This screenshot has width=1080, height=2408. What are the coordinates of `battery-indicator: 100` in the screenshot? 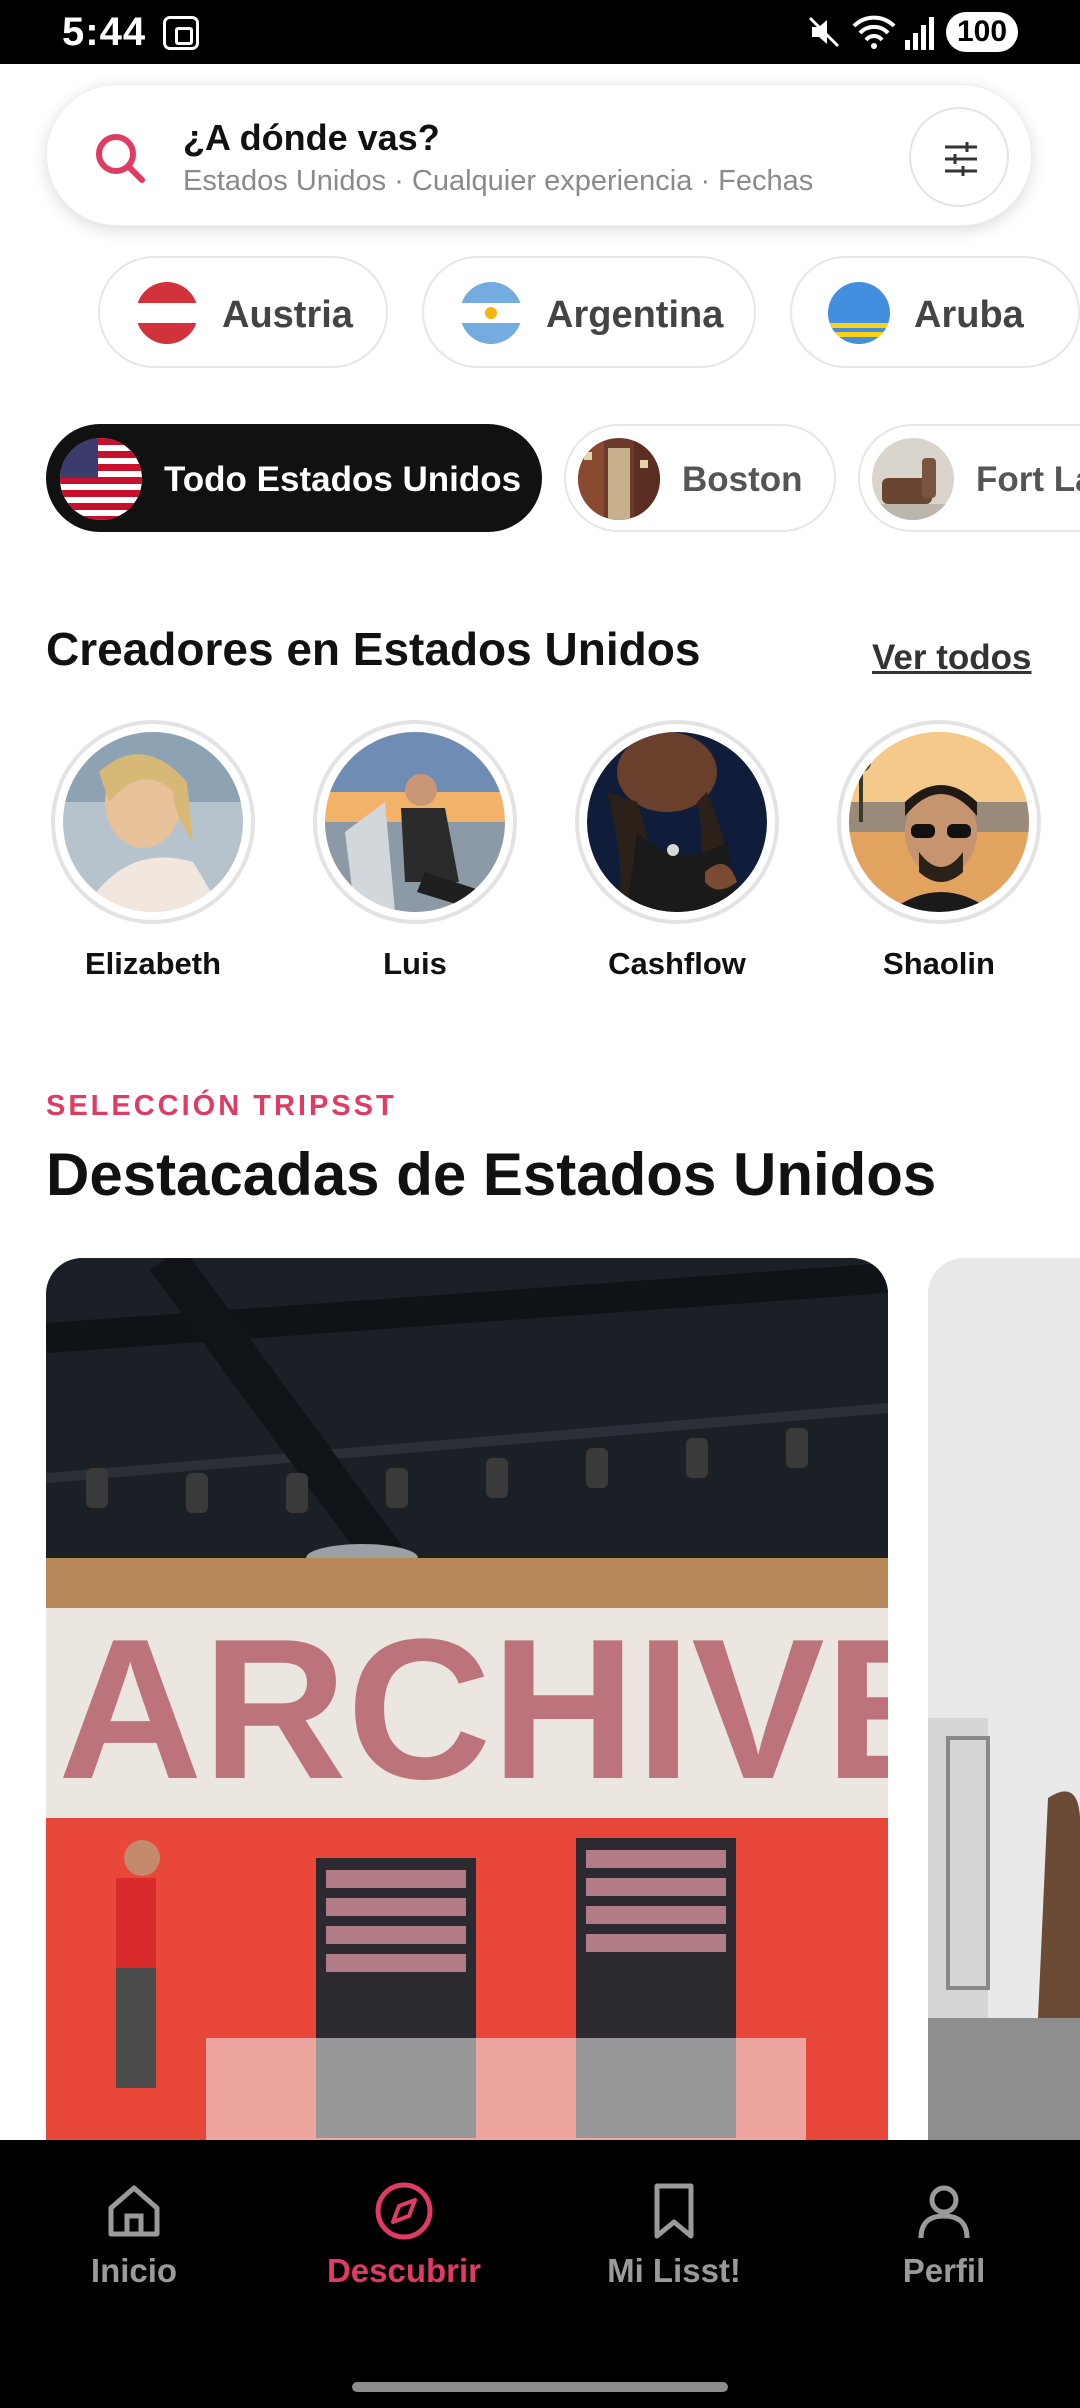 It's located at (982, 32).